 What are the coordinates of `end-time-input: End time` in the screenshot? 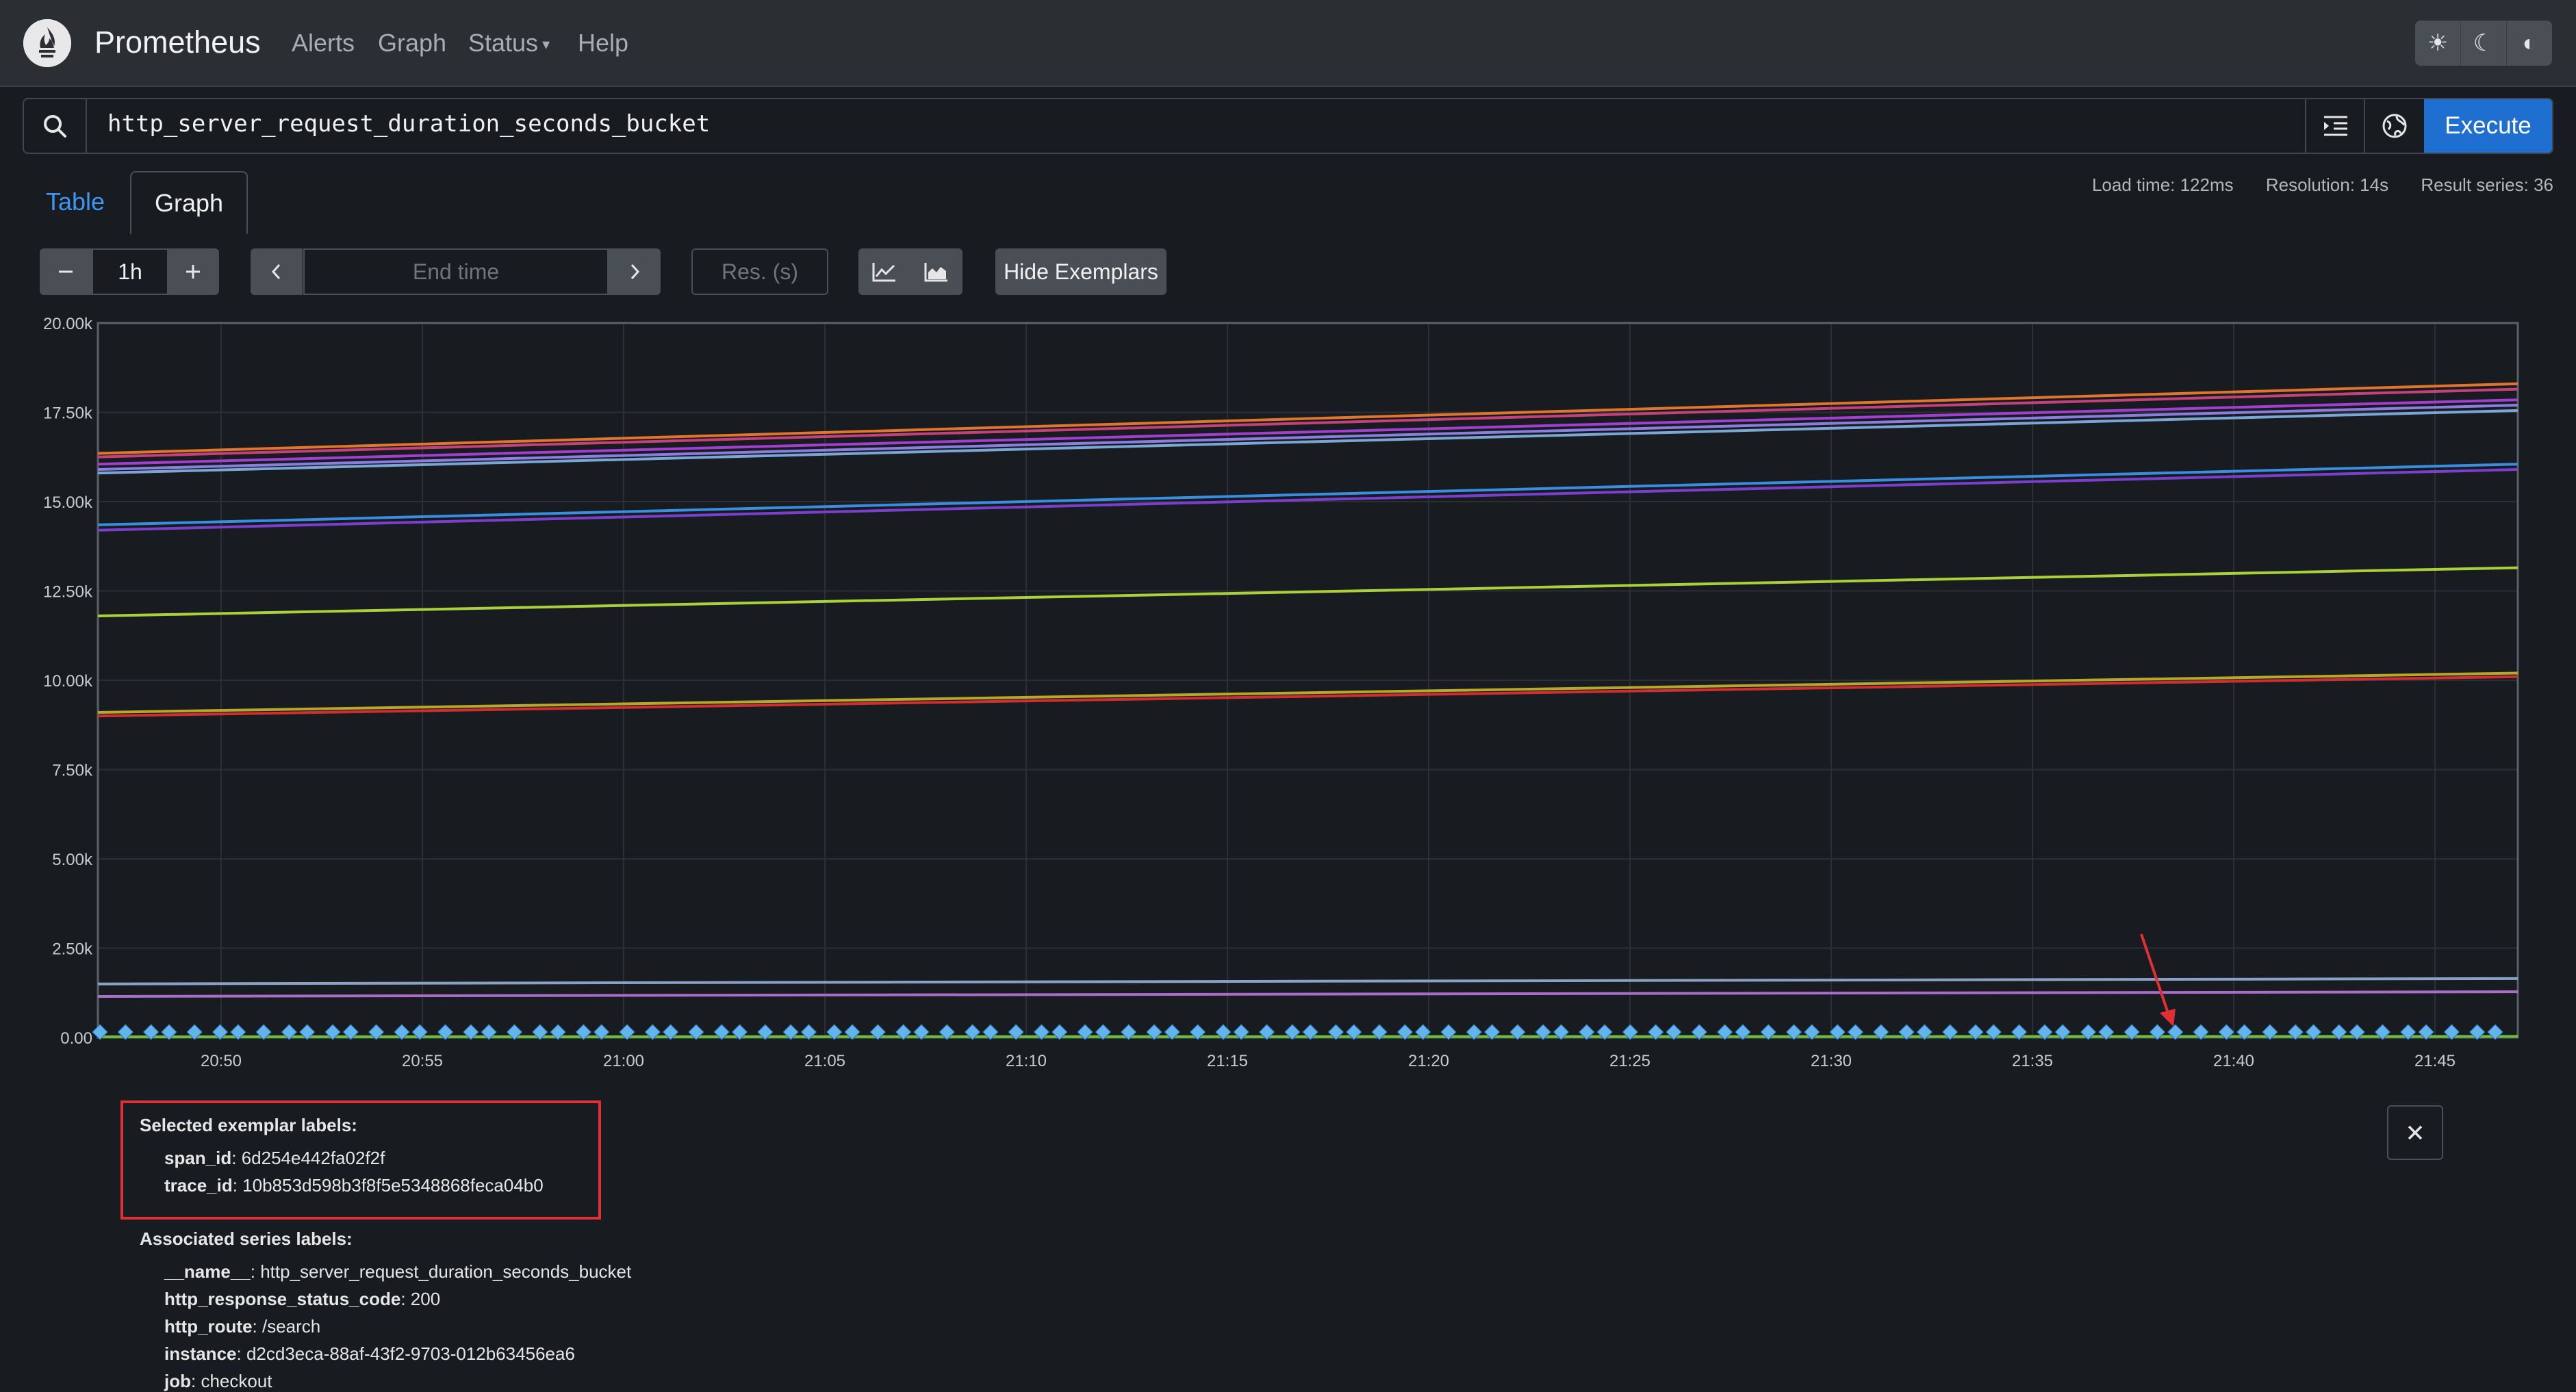 It's located at (456, 271).